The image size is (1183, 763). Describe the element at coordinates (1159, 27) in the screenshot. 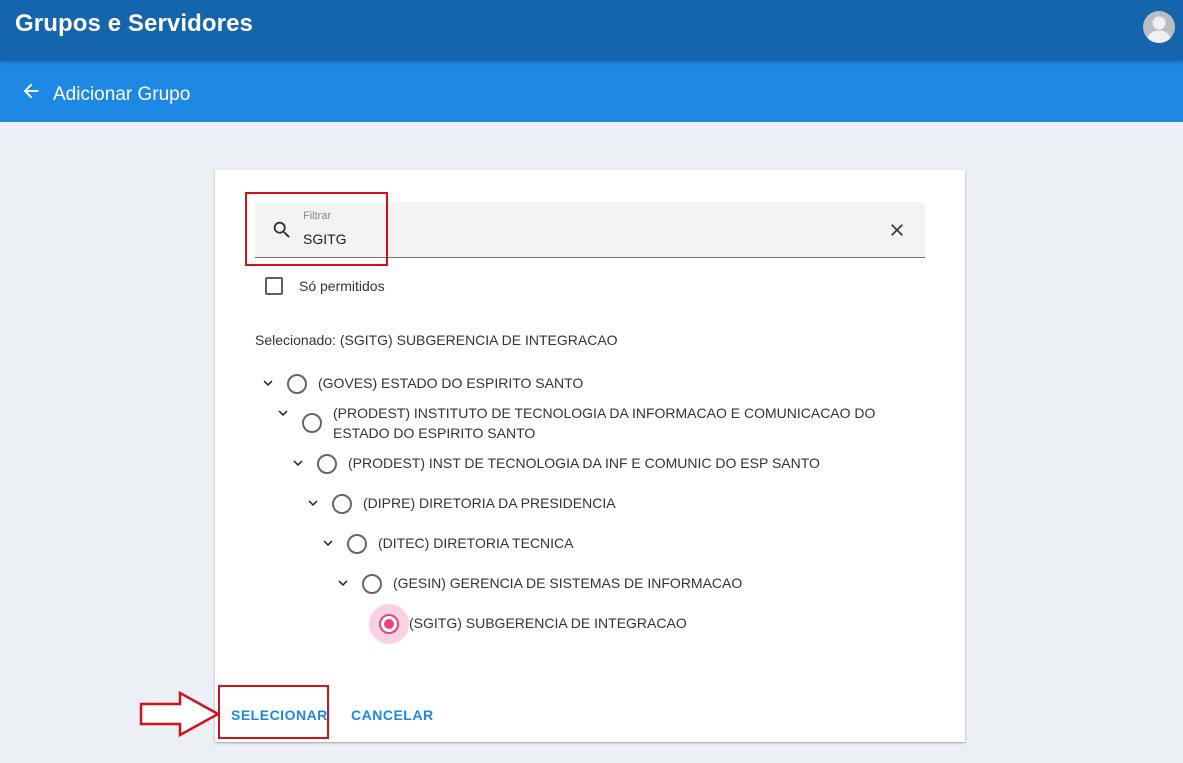

I see `user-avatar-icon` at that location.